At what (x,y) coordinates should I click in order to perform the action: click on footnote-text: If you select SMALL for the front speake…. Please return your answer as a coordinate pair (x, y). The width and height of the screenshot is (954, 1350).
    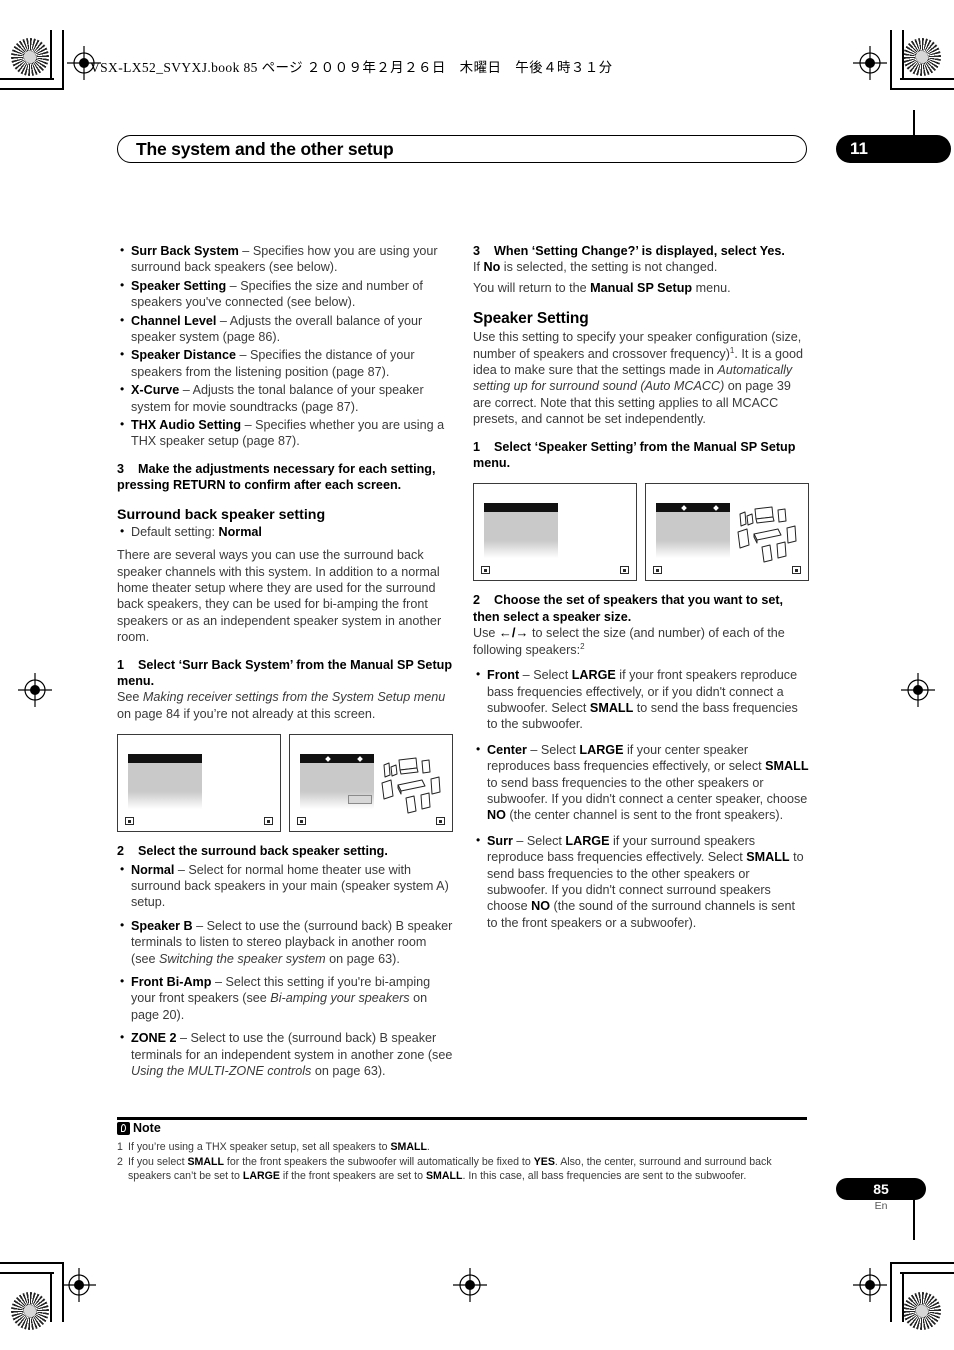
    Looking at the image, I should click on (450, 1169).